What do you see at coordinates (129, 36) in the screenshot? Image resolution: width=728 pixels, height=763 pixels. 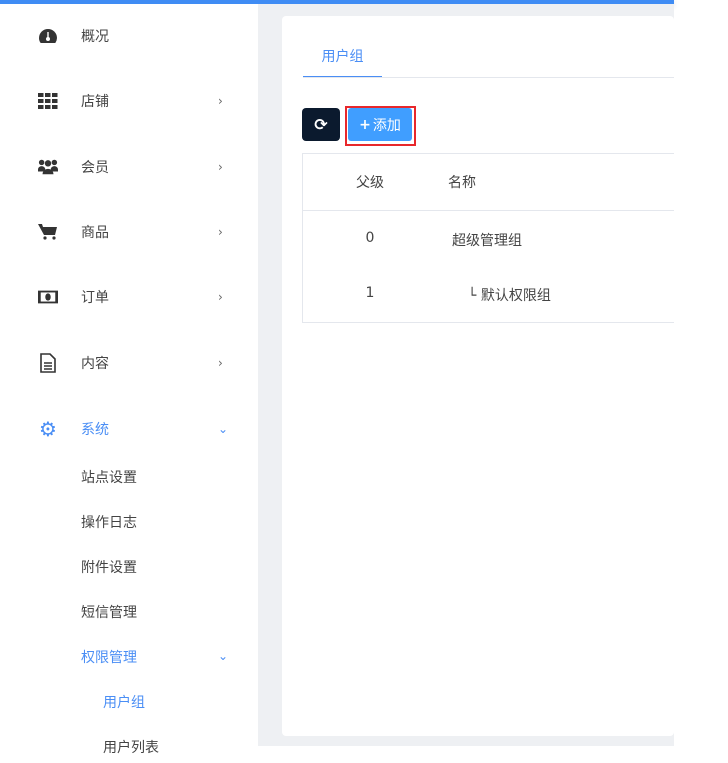 I see `sidebar-item-overview: 概况` at bounding box center [129, 36].